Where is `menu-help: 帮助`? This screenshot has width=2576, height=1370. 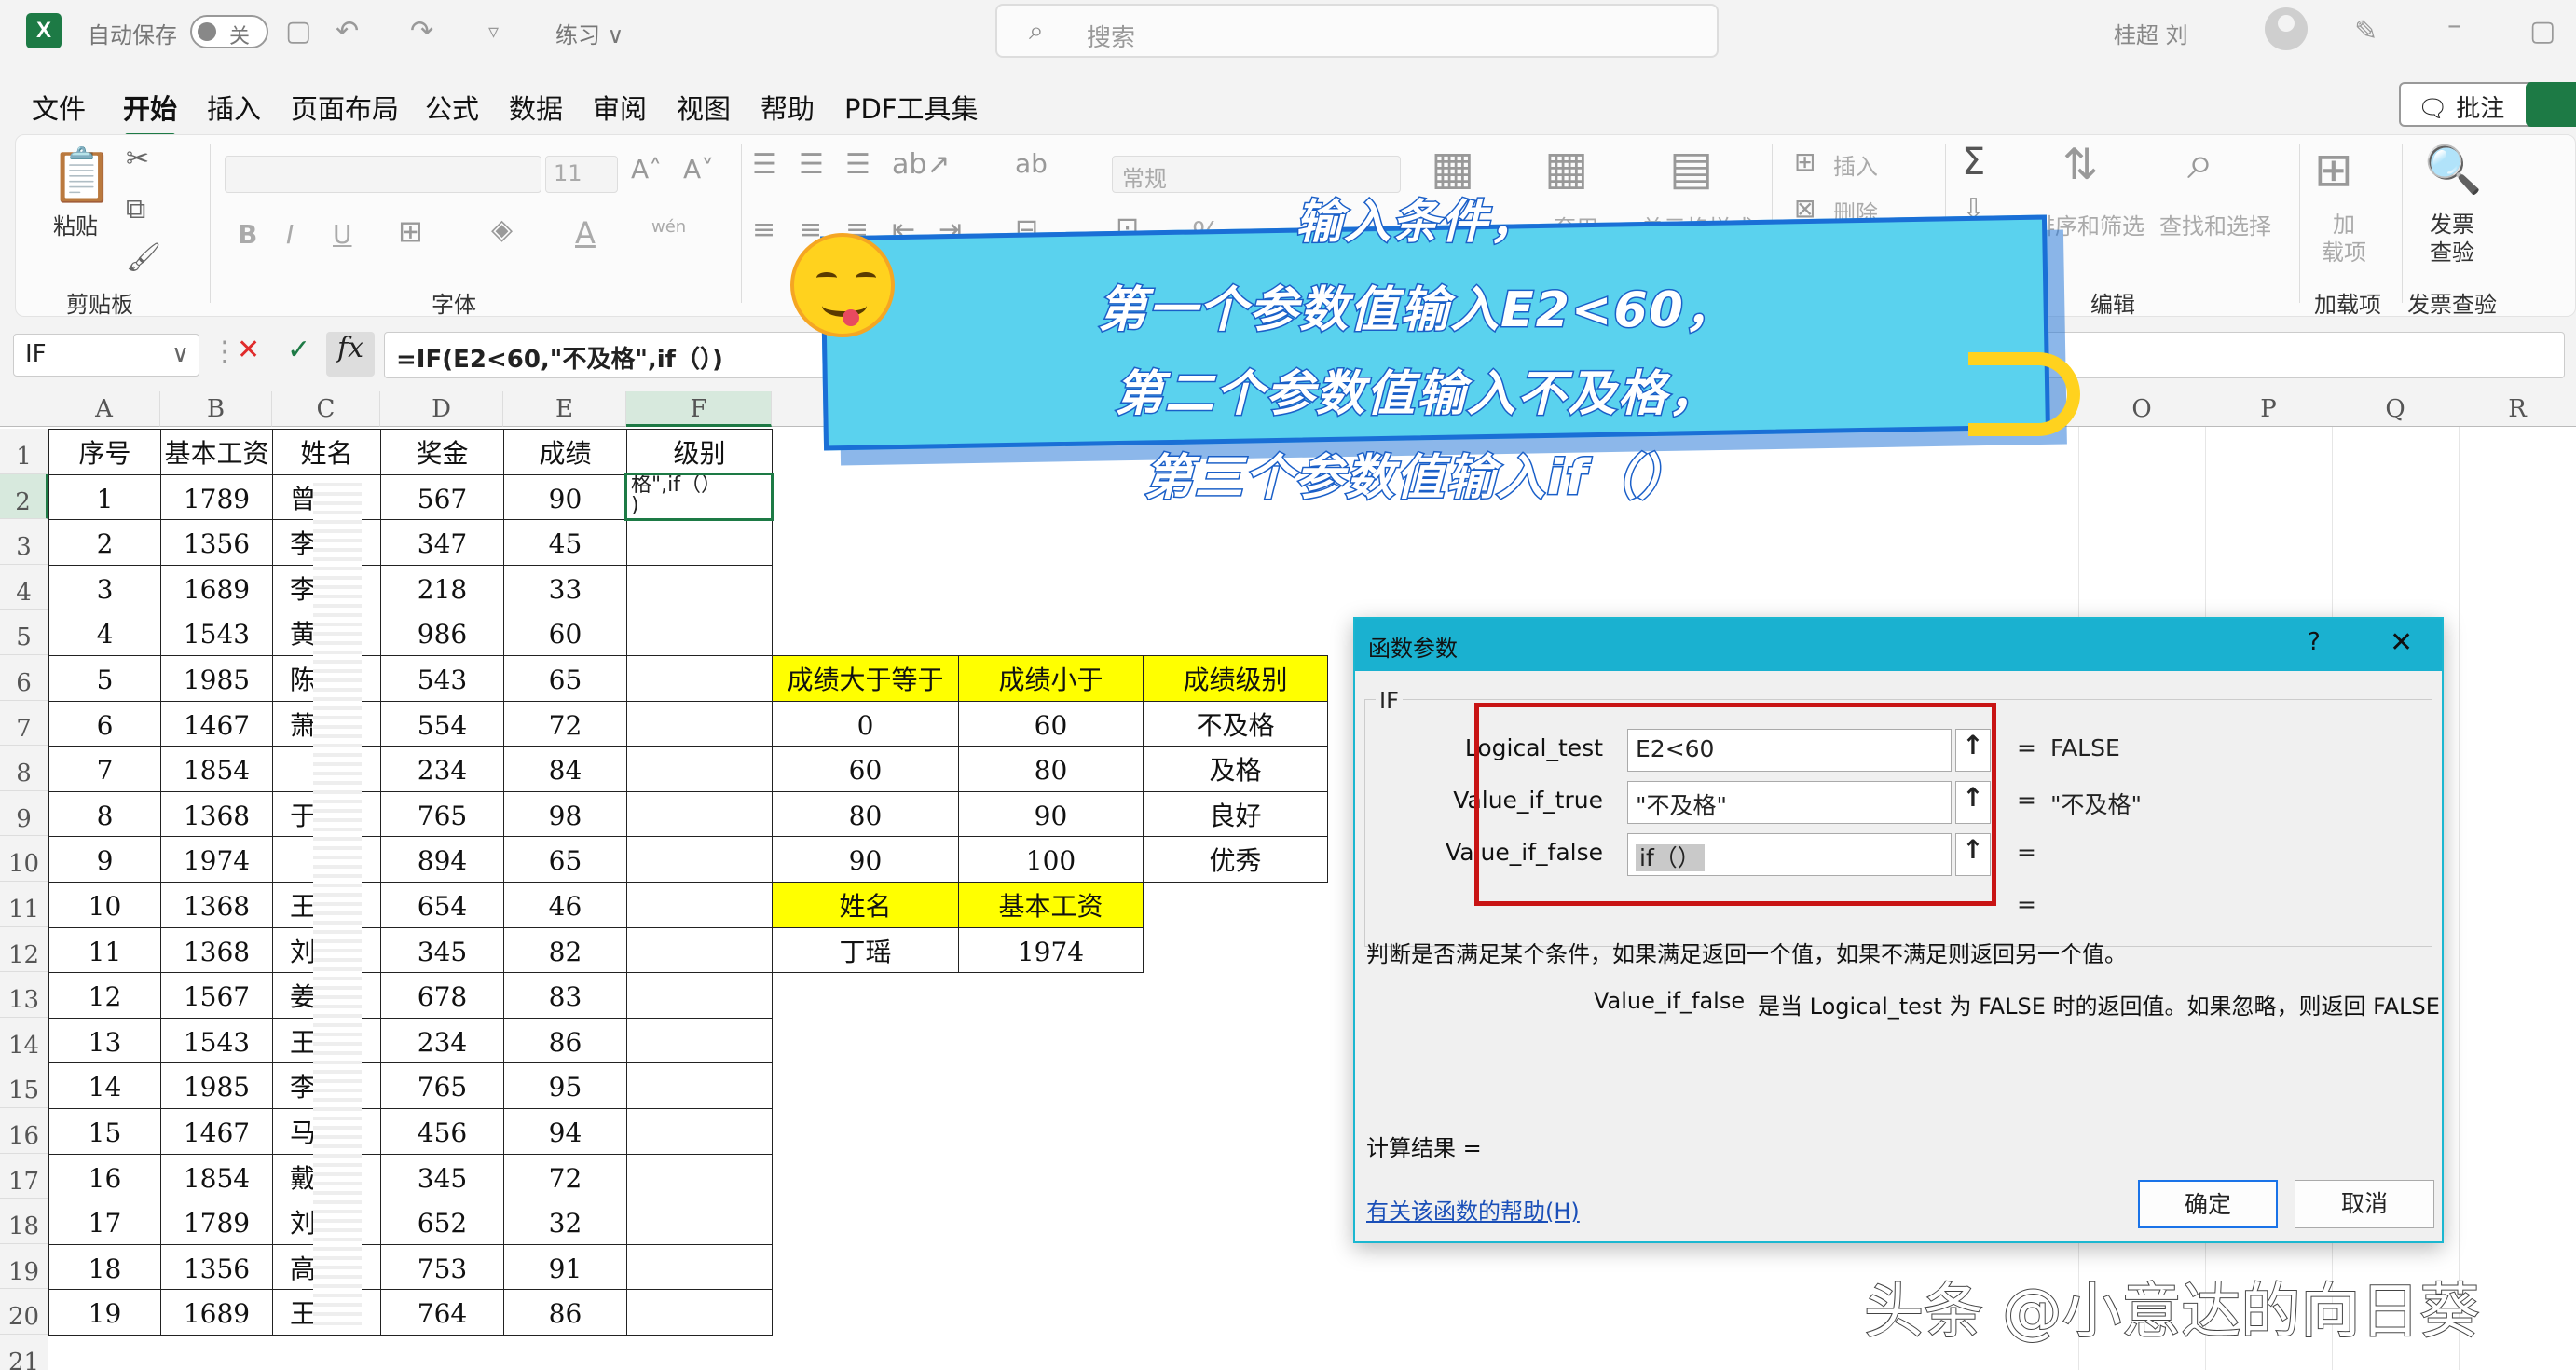
menu-help: 帮助 is located at coordinates (787, 107).